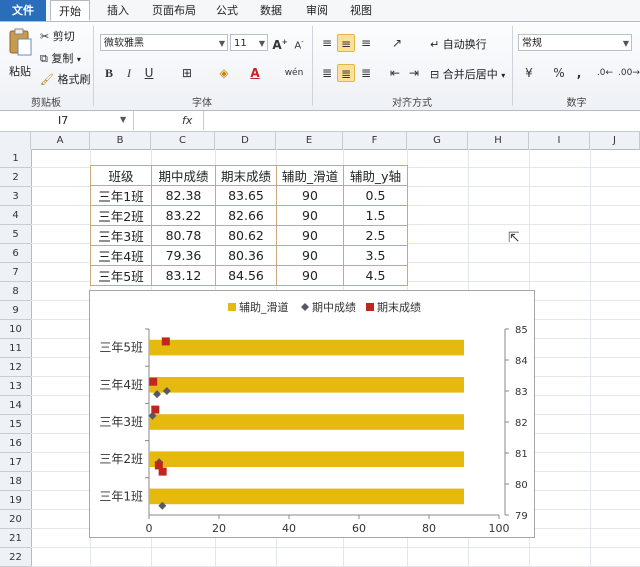 This screenshot has width=640, height=567. What do you see at coordinates (15, 538) in the screenshot?
I see `row-header: 21` at bounding box center [15, 538].